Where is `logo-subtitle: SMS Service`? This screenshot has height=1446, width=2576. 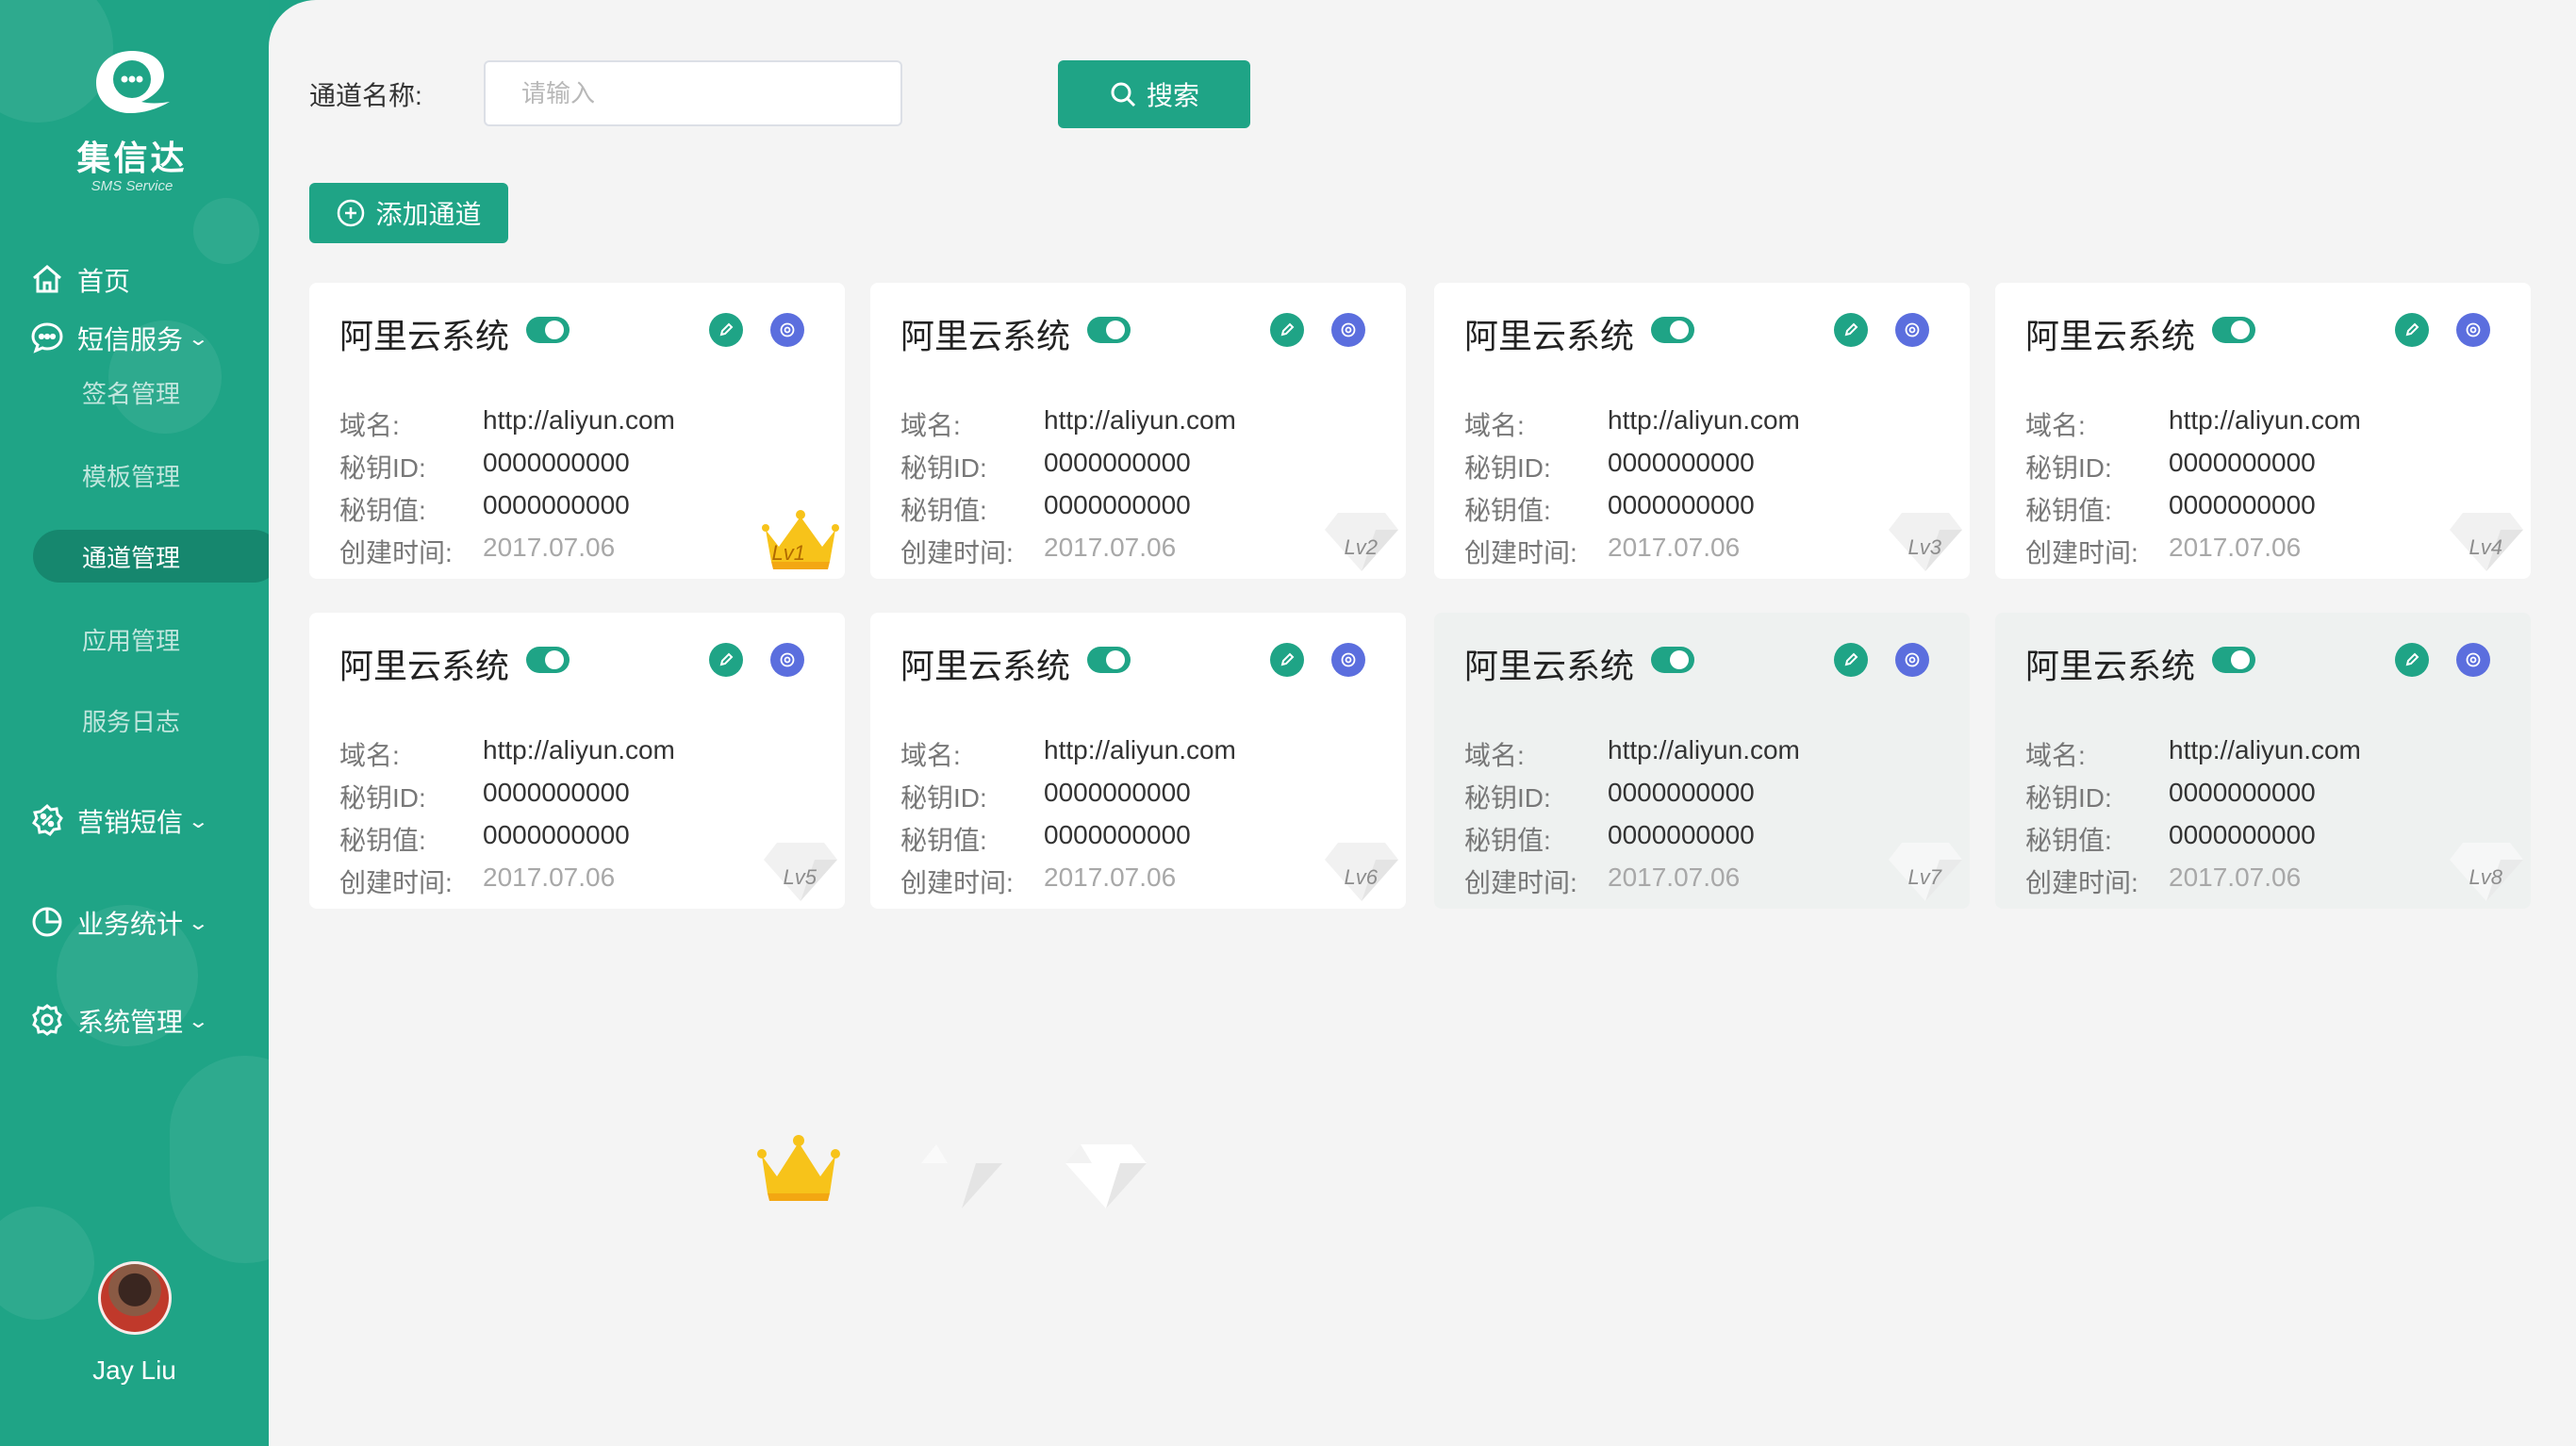
logo-subtitle: SMS Service is located at coordinates (132, 186).